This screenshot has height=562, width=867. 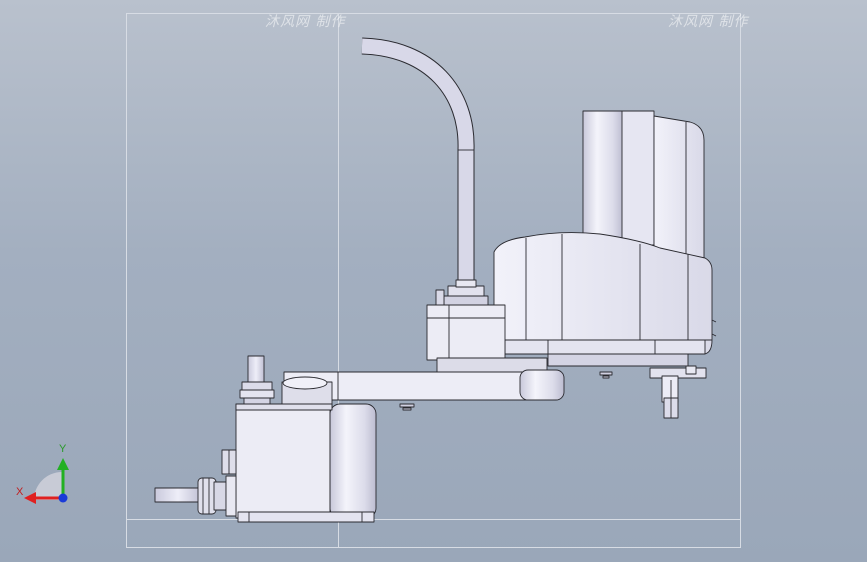 I want to click on axis-x-label: X, so click(x=20, y=492).